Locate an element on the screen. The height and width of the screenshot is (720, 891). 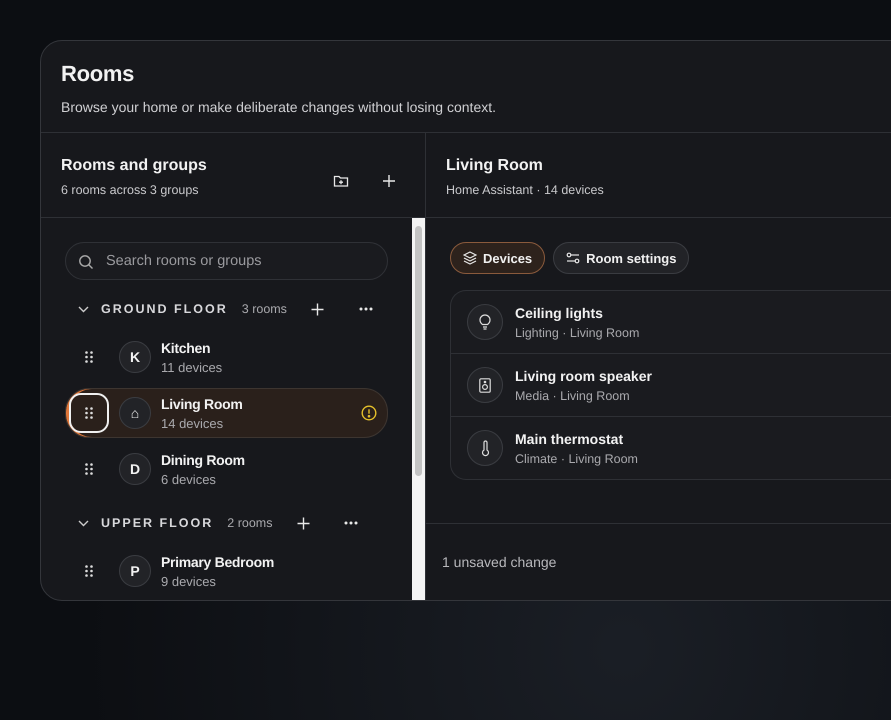
group-name: UPPER FLOOR is located at coordinates (157, 523).